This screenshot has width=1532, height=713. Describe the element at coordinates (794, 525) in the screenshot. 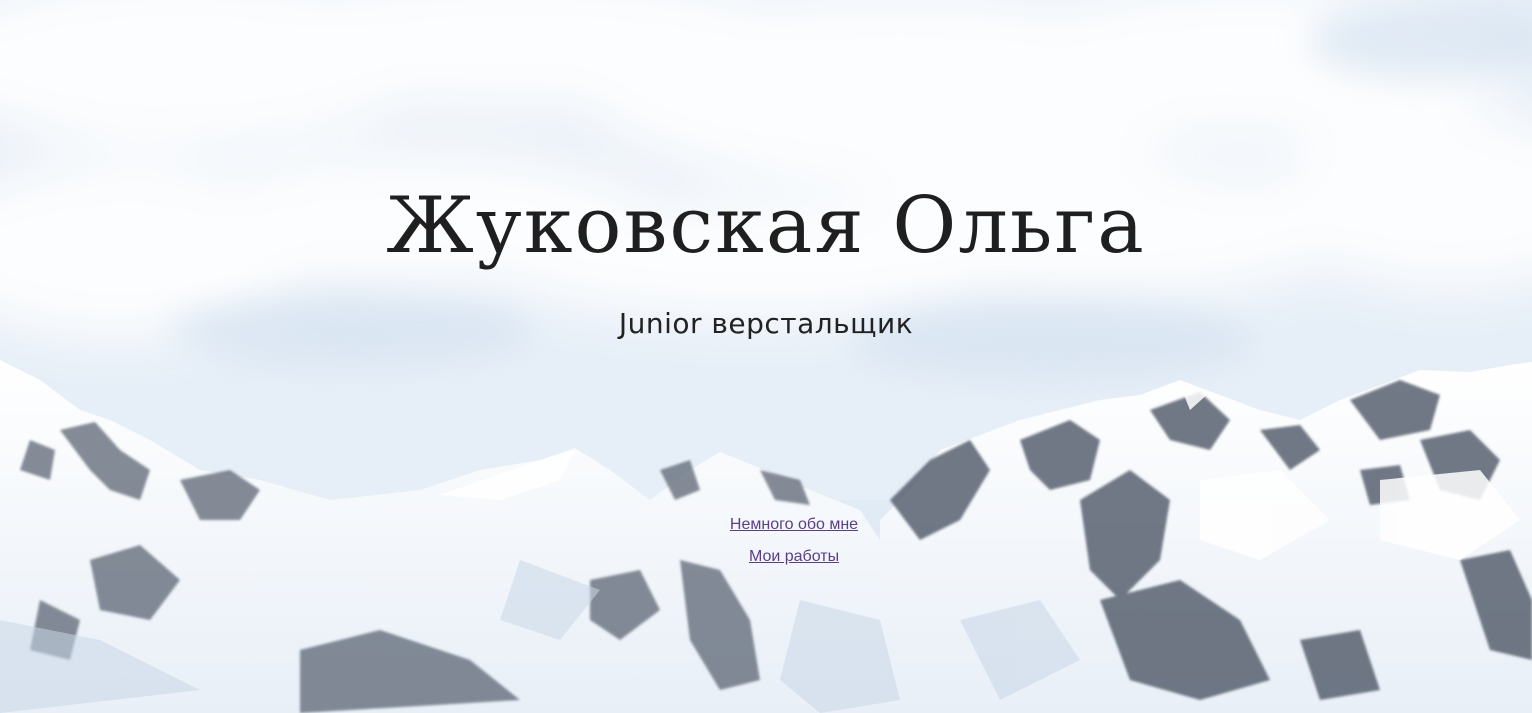

I see `nav-link-about: Немного обо мне` at that location.